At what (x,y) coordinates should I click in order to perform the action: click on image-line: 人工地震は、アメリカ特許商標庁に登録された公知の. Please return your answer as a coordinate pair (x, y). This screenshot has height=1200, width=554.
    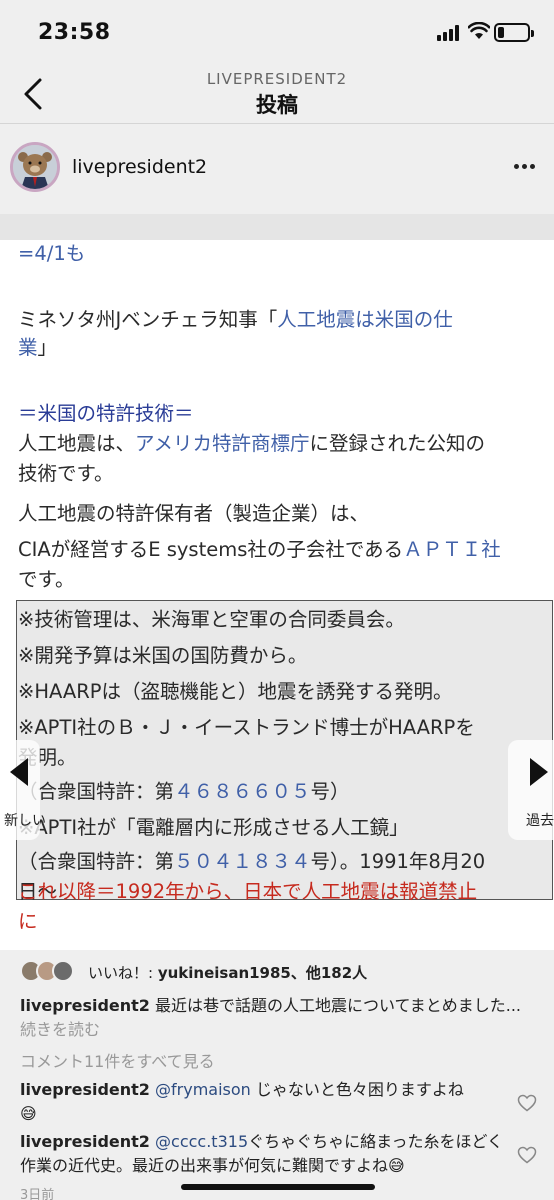
    Looking at the image, I should click on (252, 443).